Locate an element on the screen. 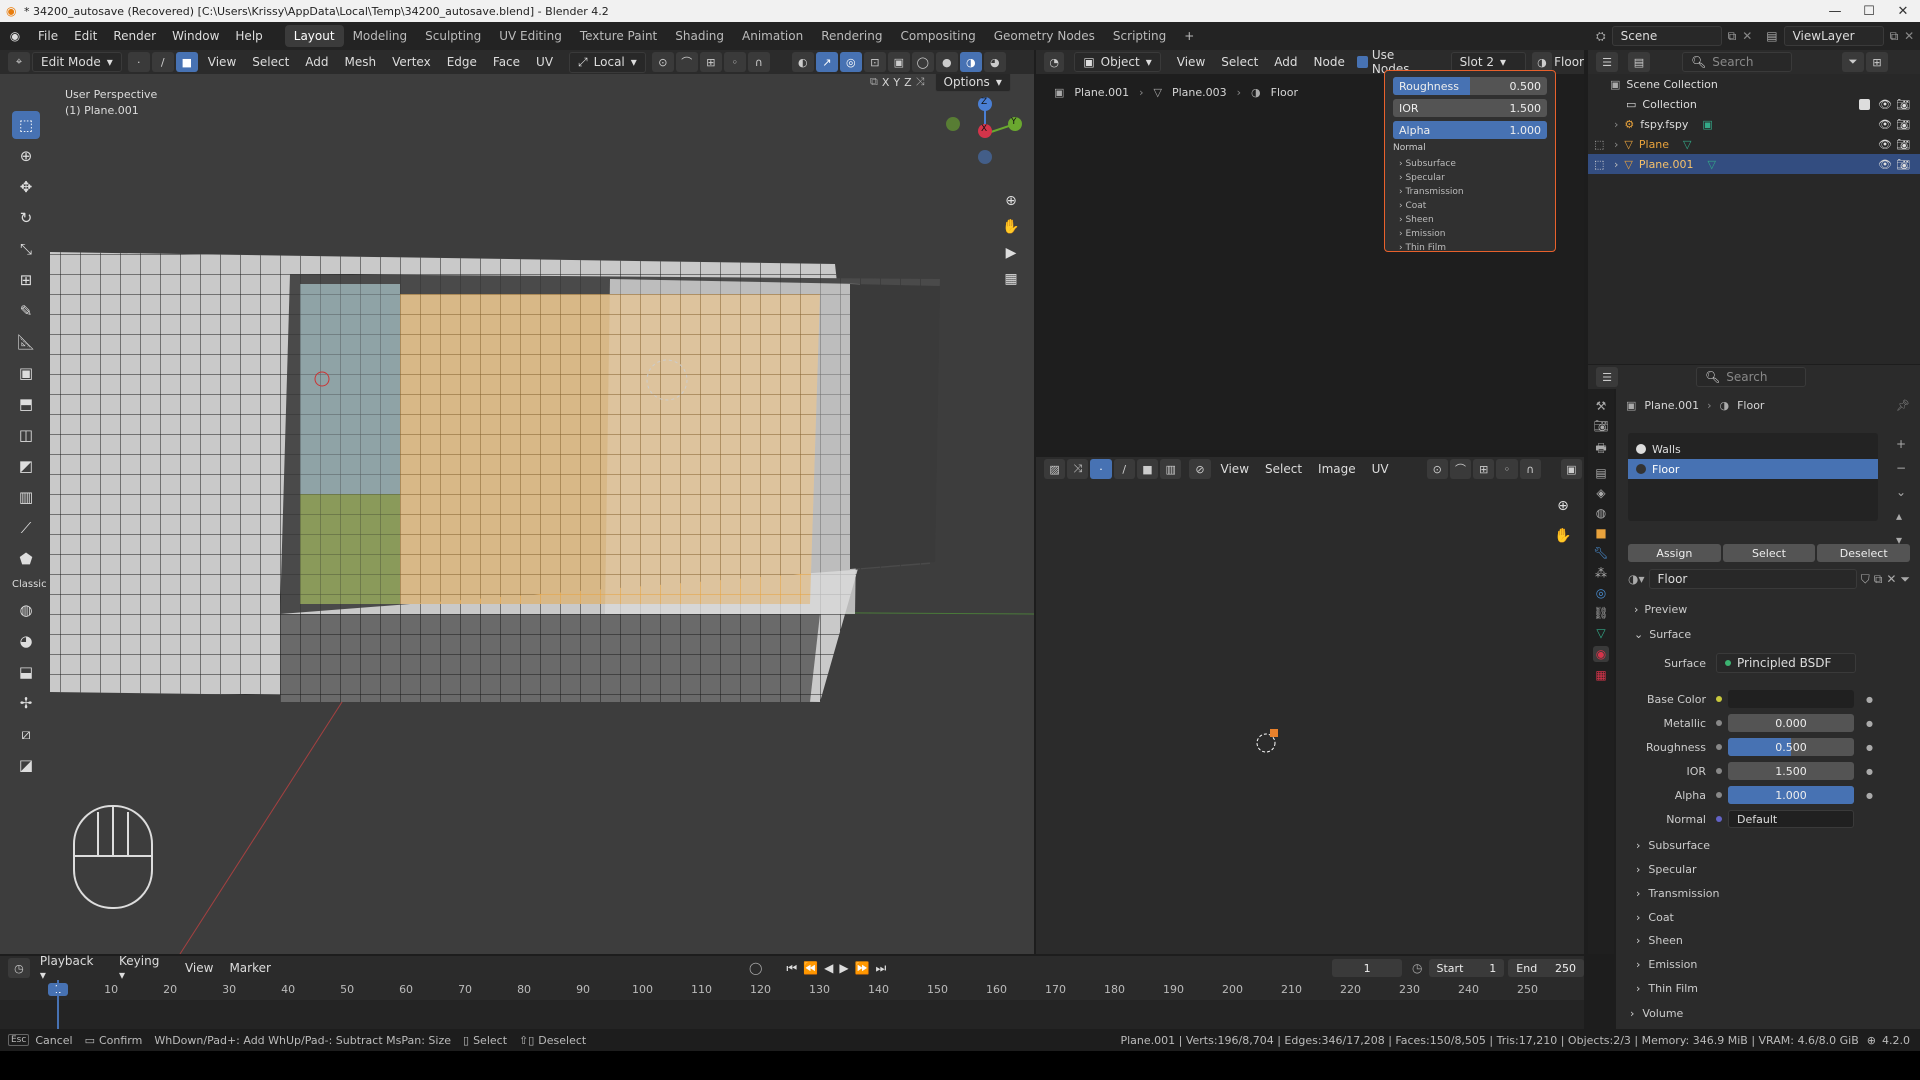  remove-scene-icon: ✕ is located at coordinates (1747, 36).